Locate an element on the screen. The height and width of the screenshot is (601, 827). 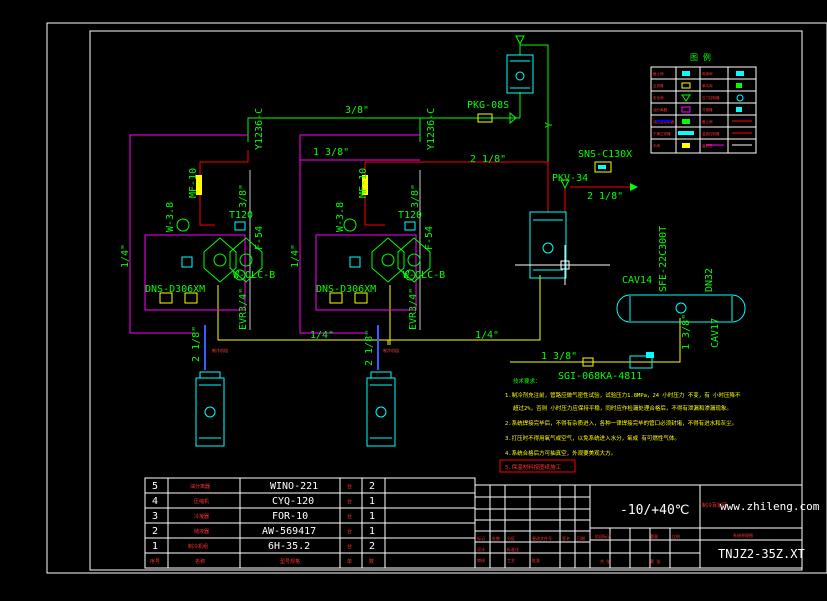
label-evr-right: EVR3/4" is located at coordinates (413, 309).